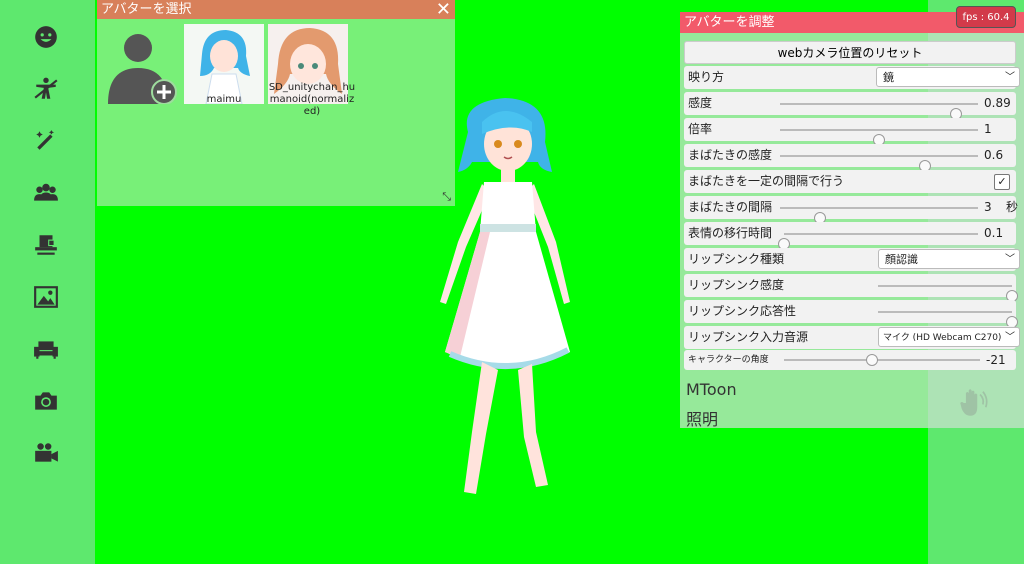  Describe the element at coordinates (879, 111) in the screenshot. I see `sensitivity-slider` at that location.